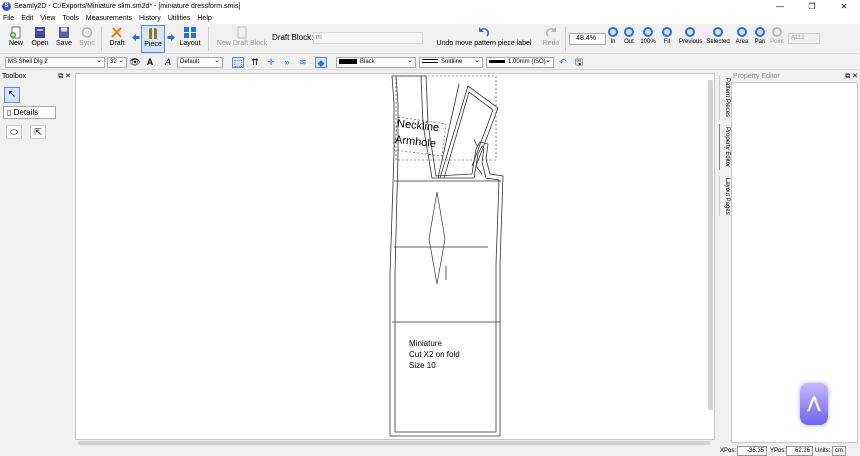  What do you see at coordinates (451, 62) in the screenshot?
I see `line-type-select: Soldline` at bounding box center [451, 62].